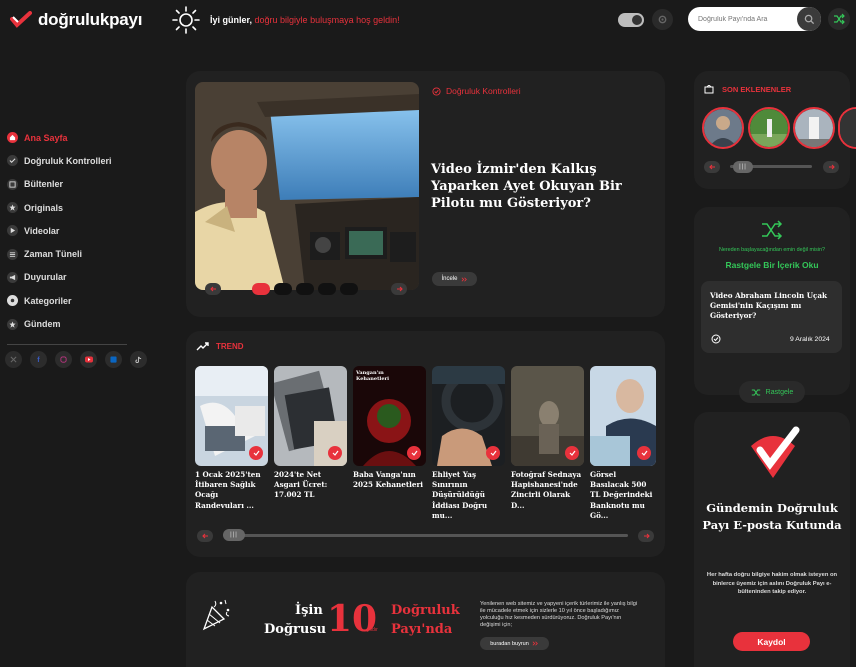  I want to click on sidebar-item-label: Zaman Tüneli, so click(53, 254).